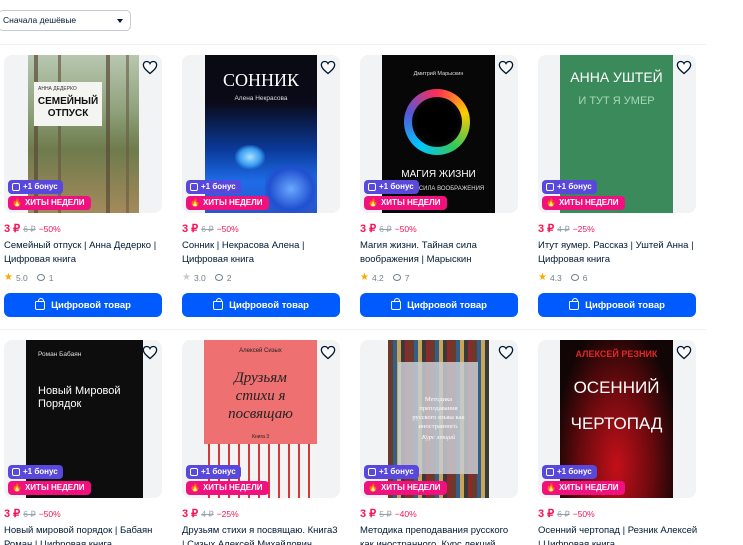  Describe the element at coordinates (79, 391) in the screenshot. I see `cover-title: Новый Мировой` at that location.